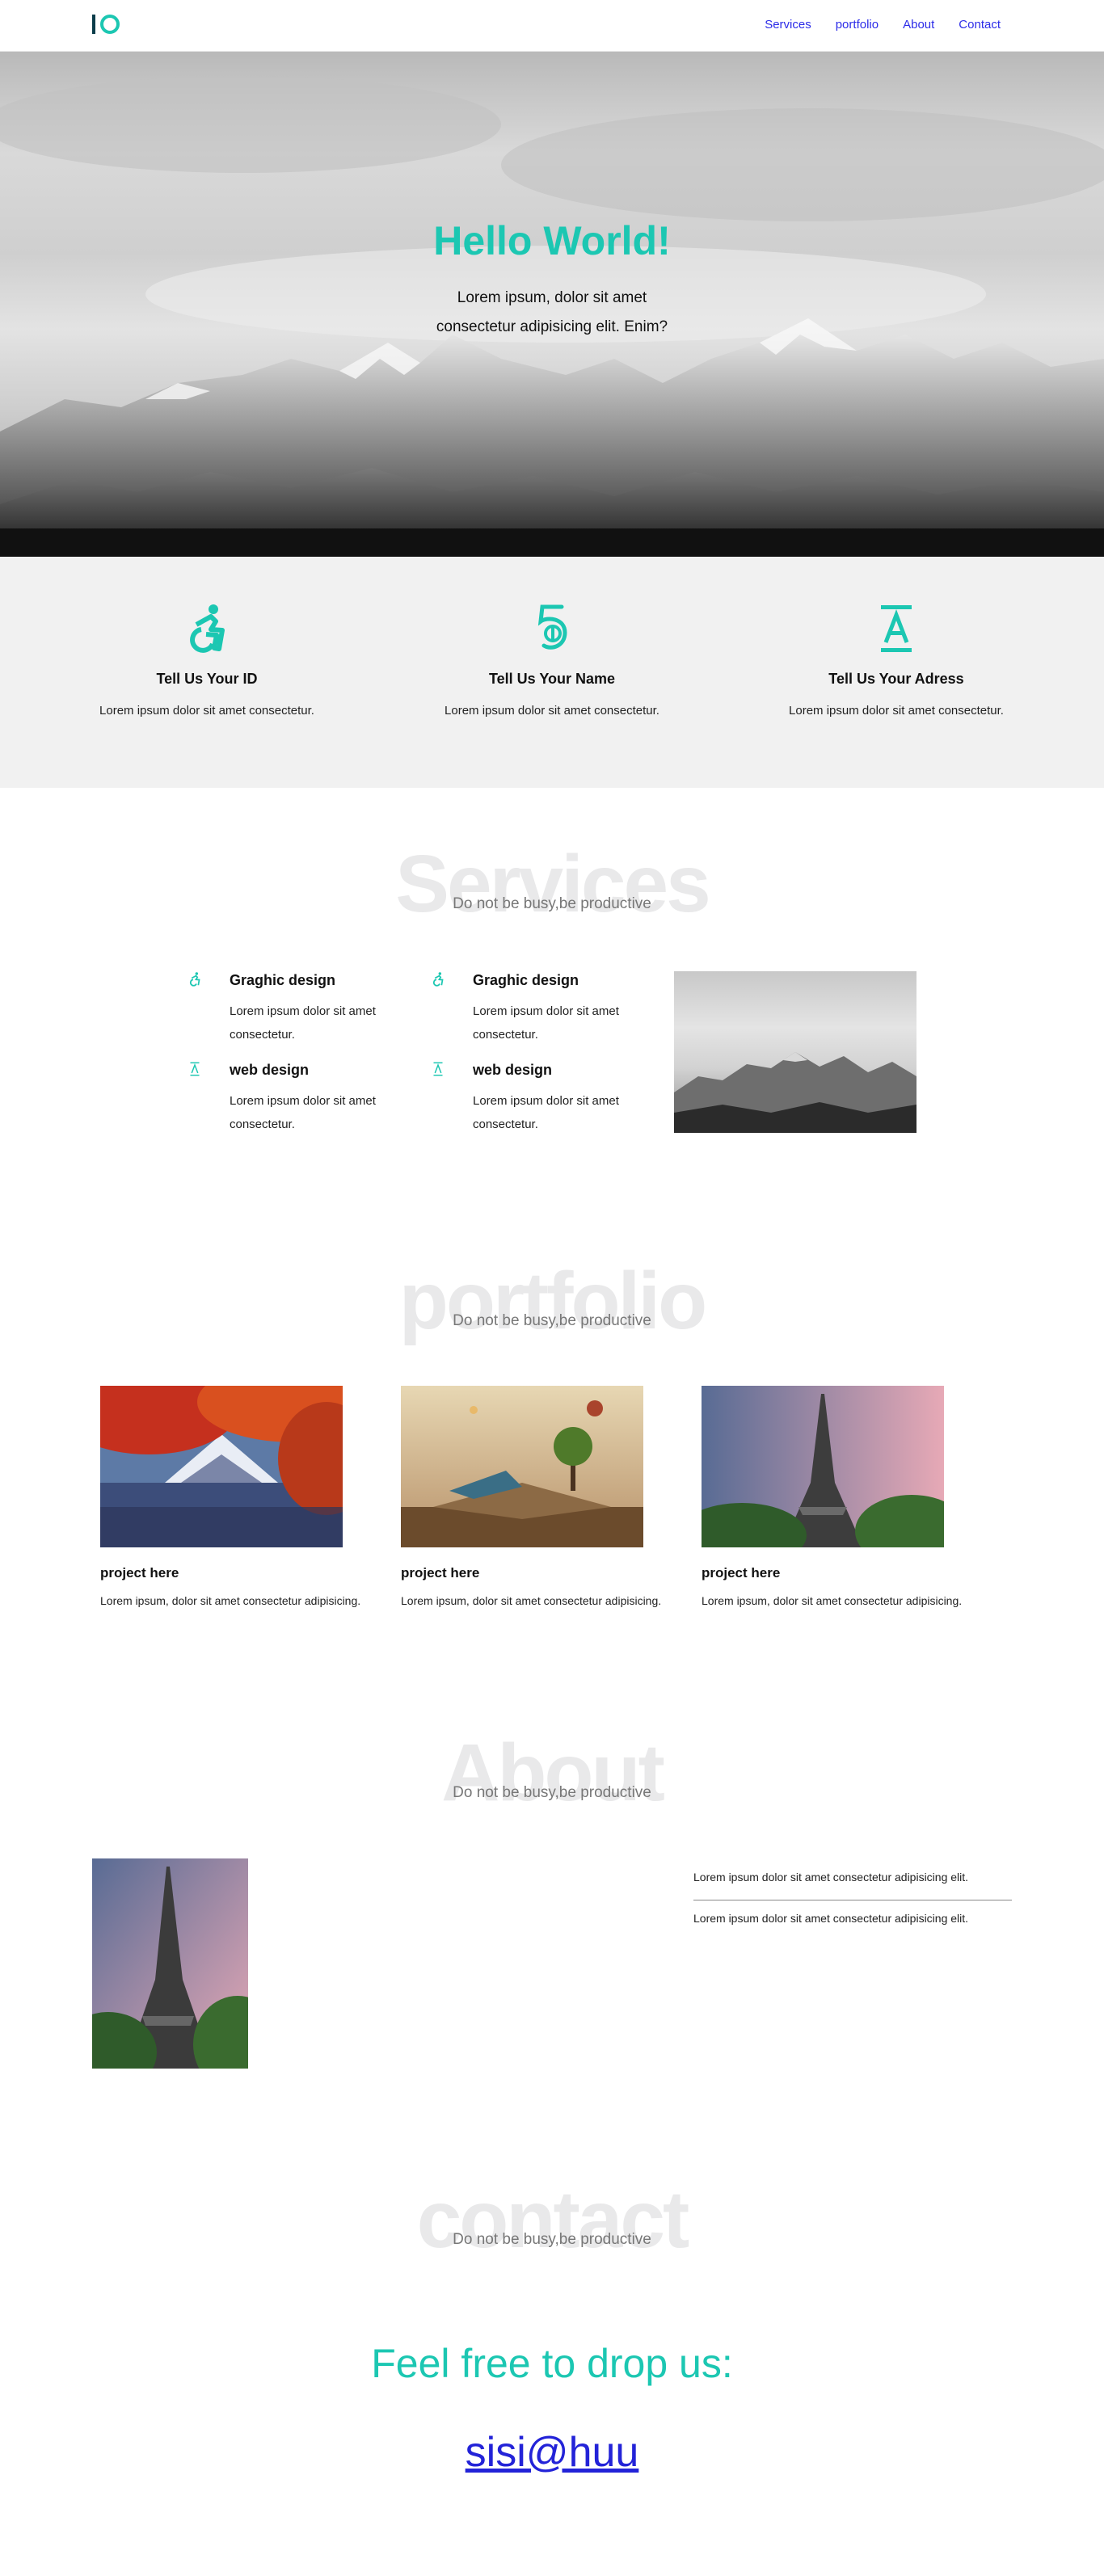 The image size is (1104, 2576). What do you see at coordinates (552, 679) in the screenshot?
I see `feature-title: Tell Us Your Name` at bounding box center [552, 679].